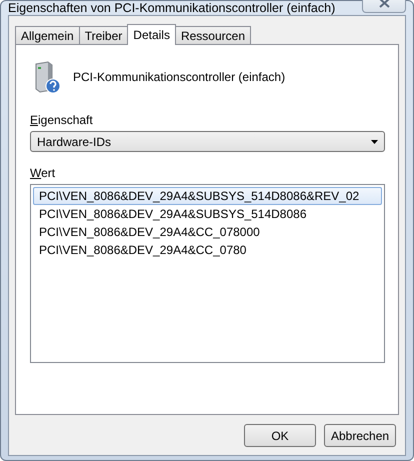  What do you see at coordinates (179, 77) in the screenshot?
I see `device-name: PCI-Kommunikationscontroller (einfach)` at bounding box center [179, 77].